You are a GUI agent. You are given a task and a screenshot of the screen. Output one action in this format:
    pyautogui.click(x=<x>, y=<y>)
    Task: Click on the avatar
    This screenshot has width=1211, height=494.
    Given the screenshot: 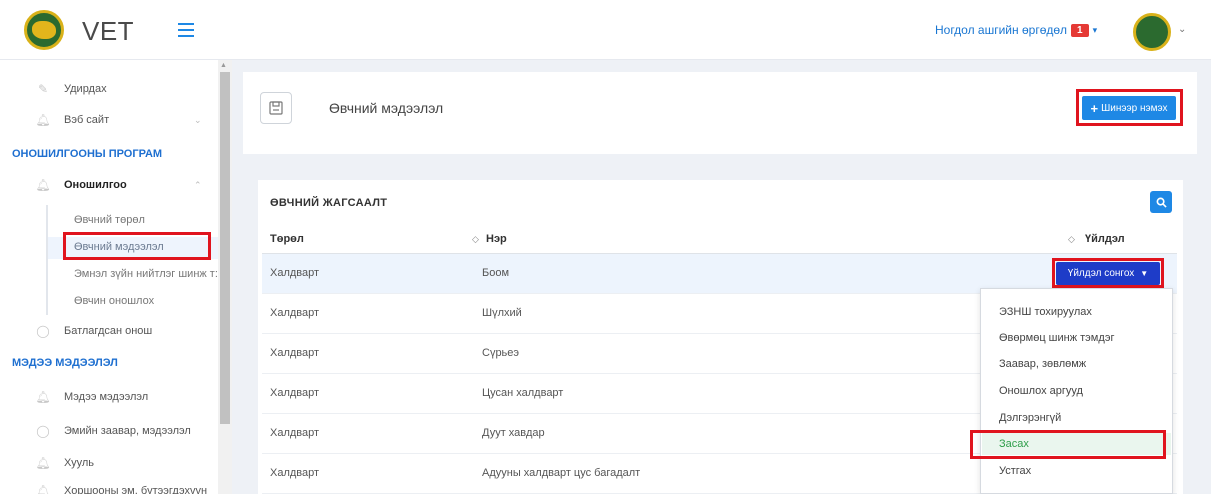 What is the action you would take?
    pyautogui.click(x=1152, y=32)
    